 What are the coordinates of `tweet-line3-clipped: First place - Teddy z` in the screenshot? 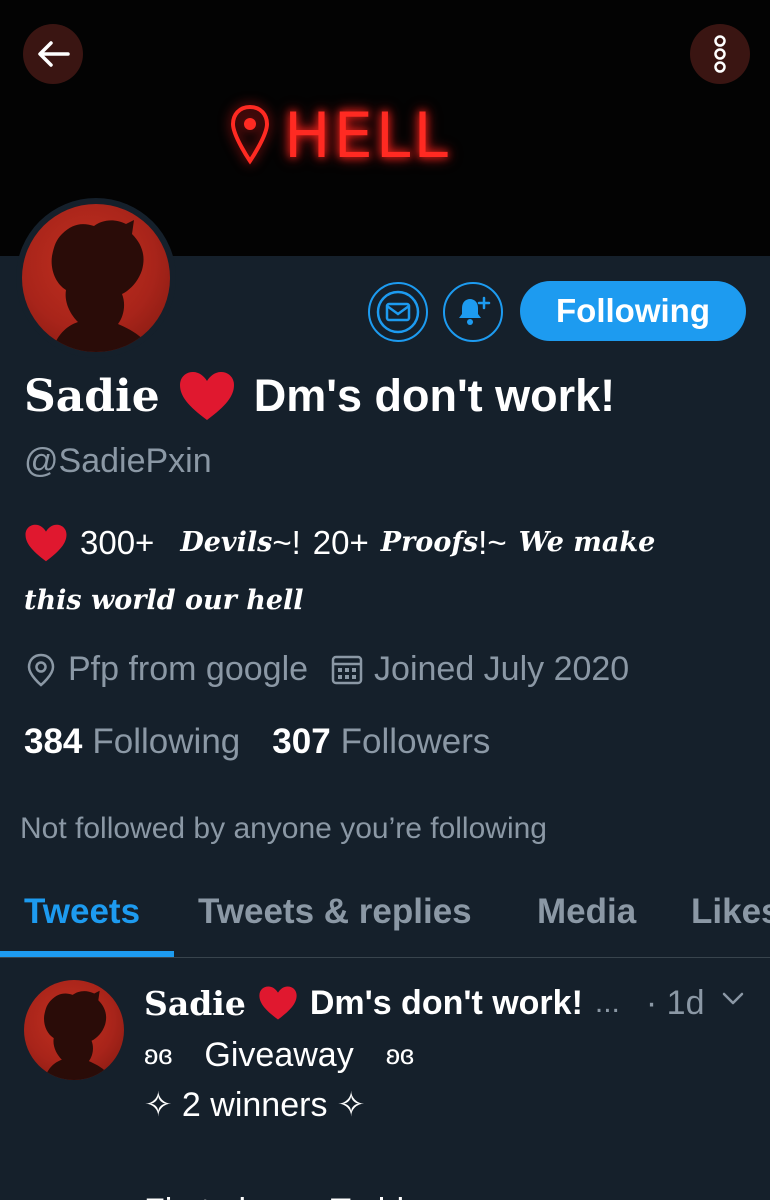 It's located at (296, 1188).